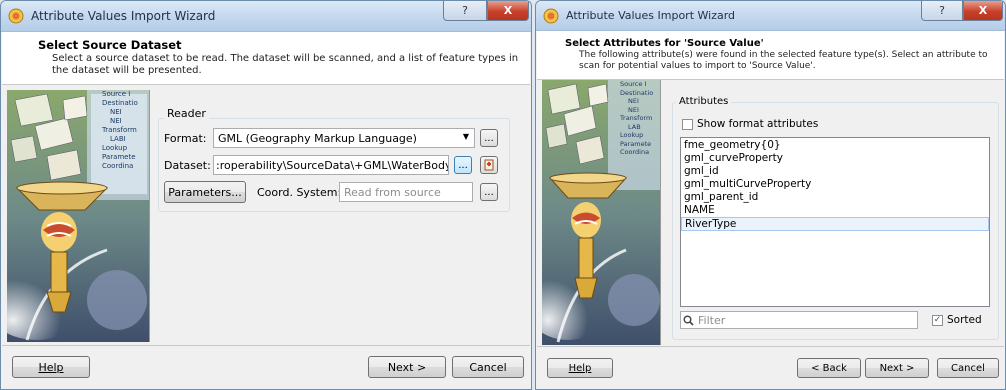 The image size is (1006, 390). Describe the element at coordinates (634, 126) in the screenshot. I see `sidebar-label: LAB` at that location.